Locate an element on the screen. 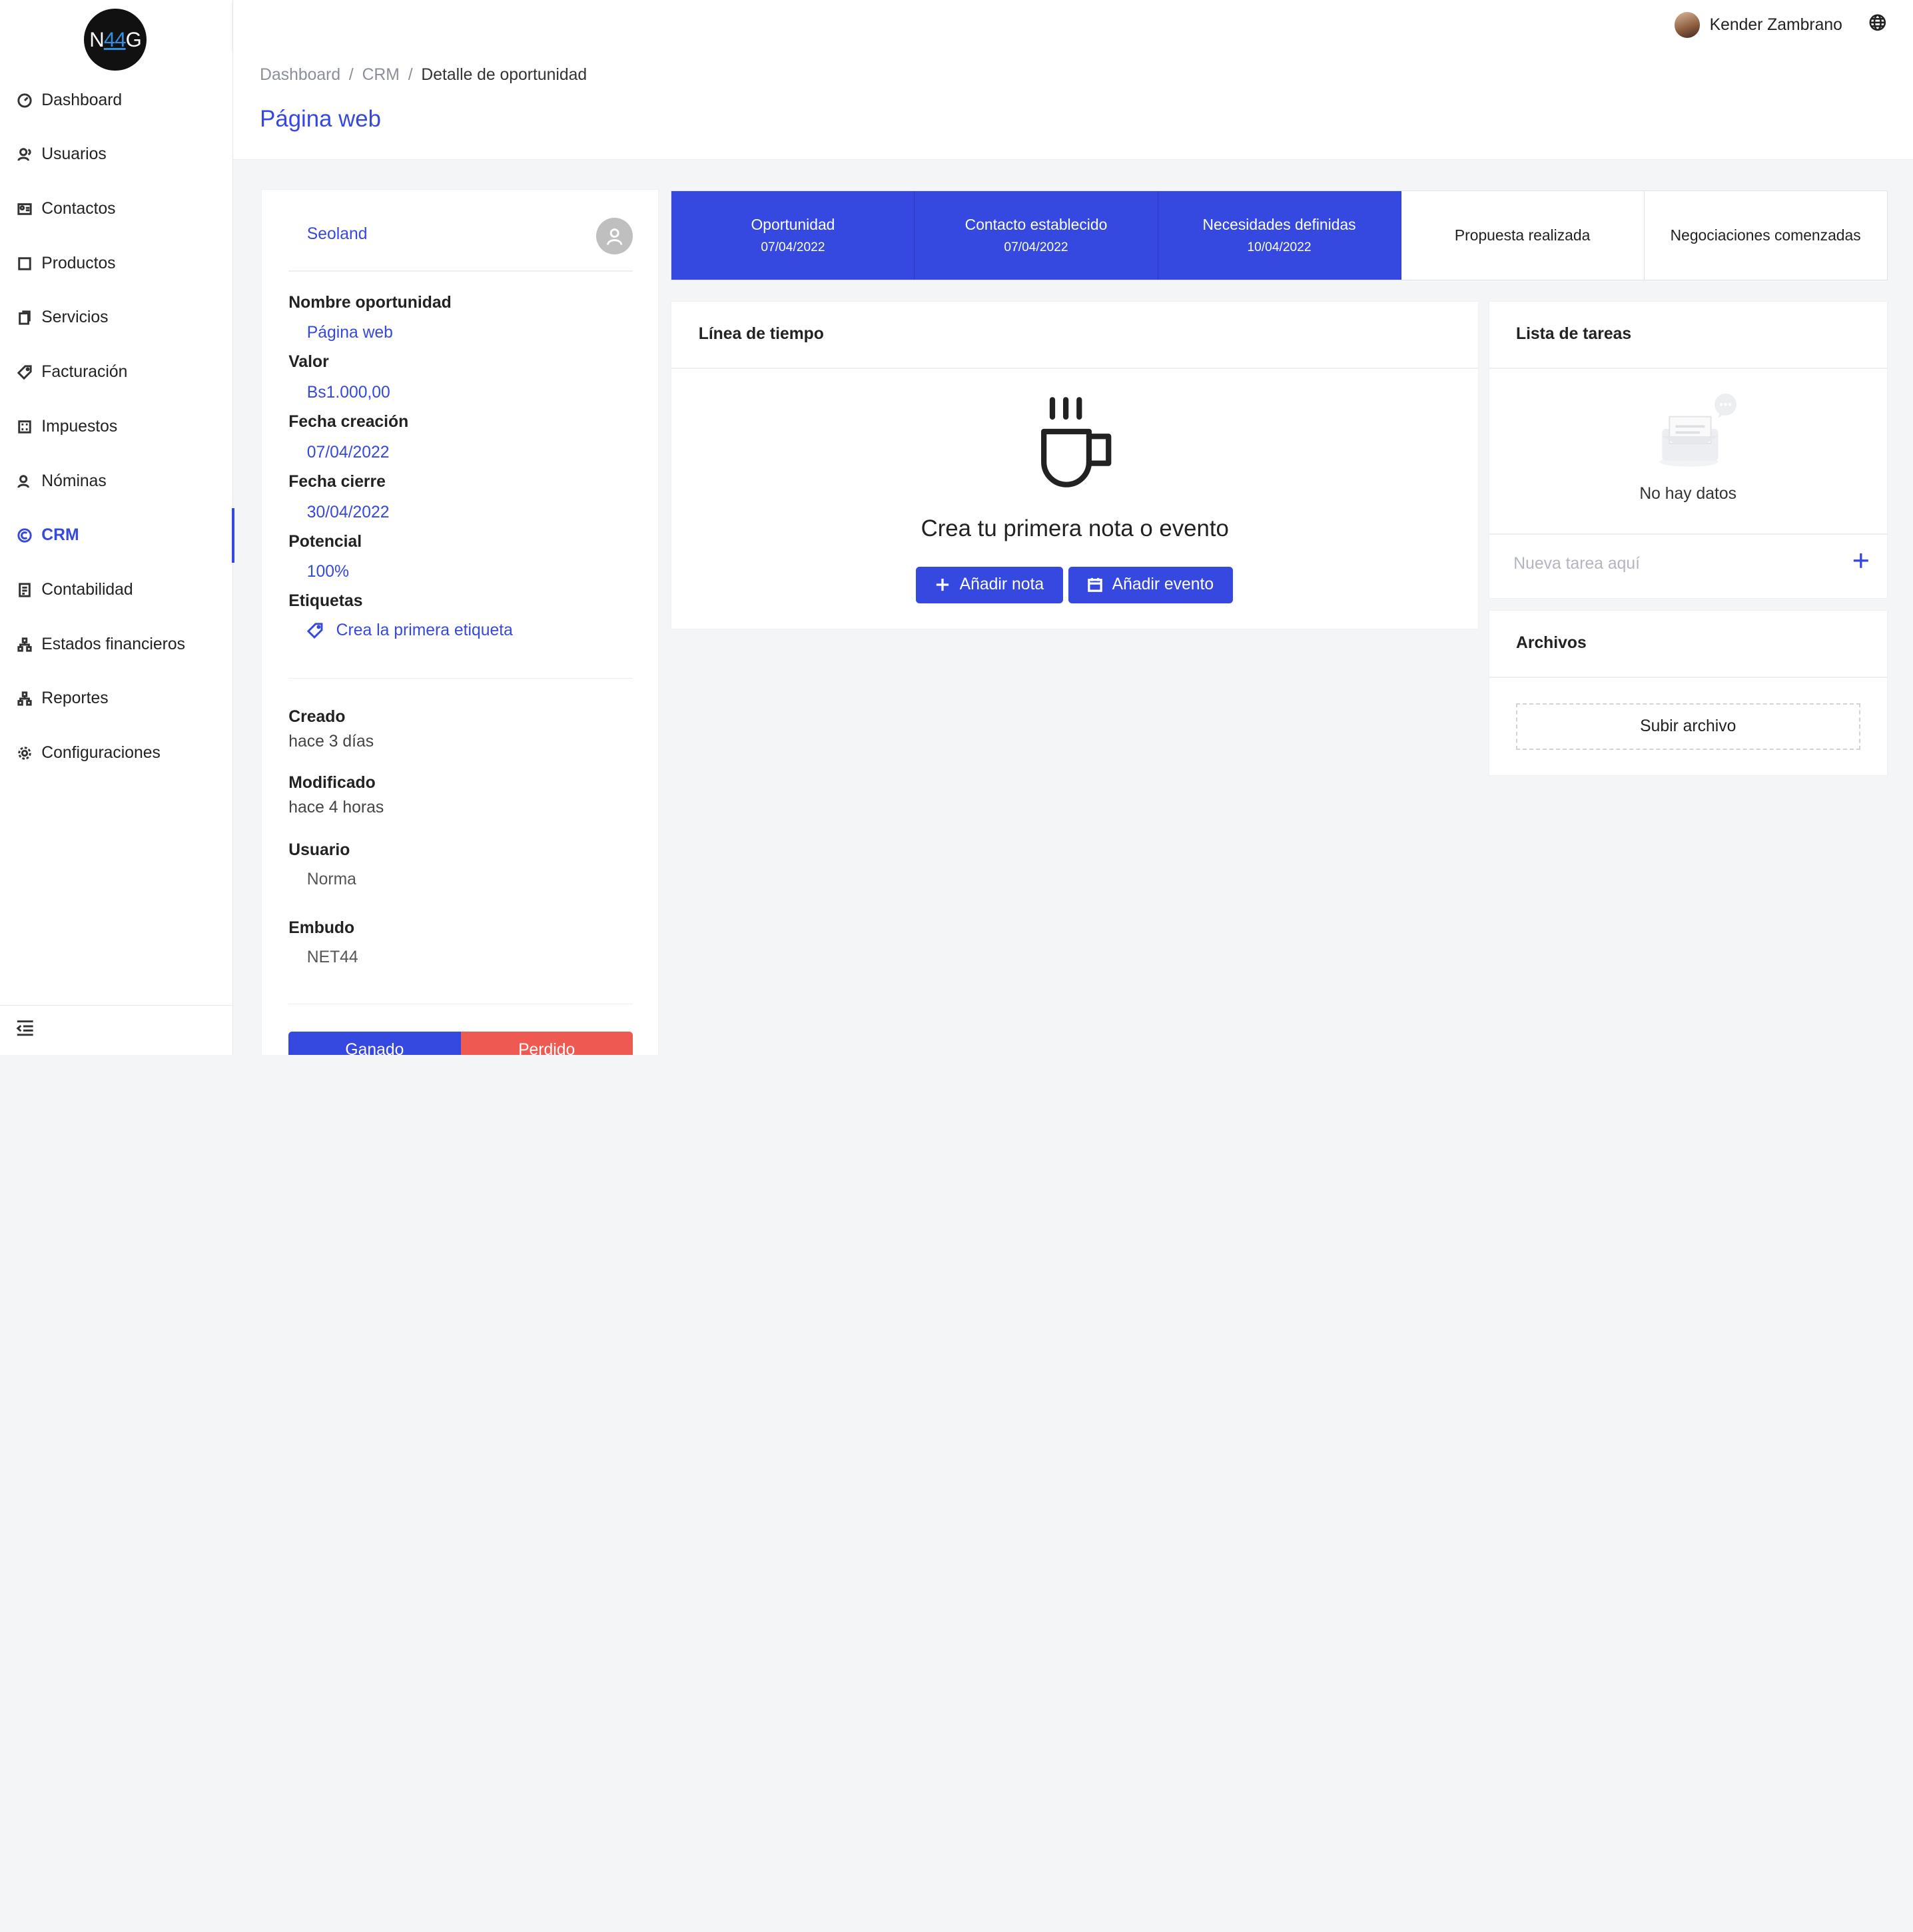  meta-label-modified: Modificado is located at coordinates (332, 783).